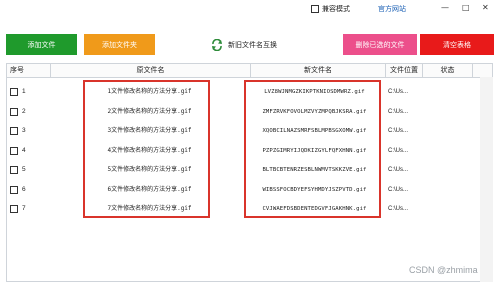 The image size is (499, 286). I want to click on title-bar: 兼容模式 官方网站 — □ ✕, so click(249, 9).